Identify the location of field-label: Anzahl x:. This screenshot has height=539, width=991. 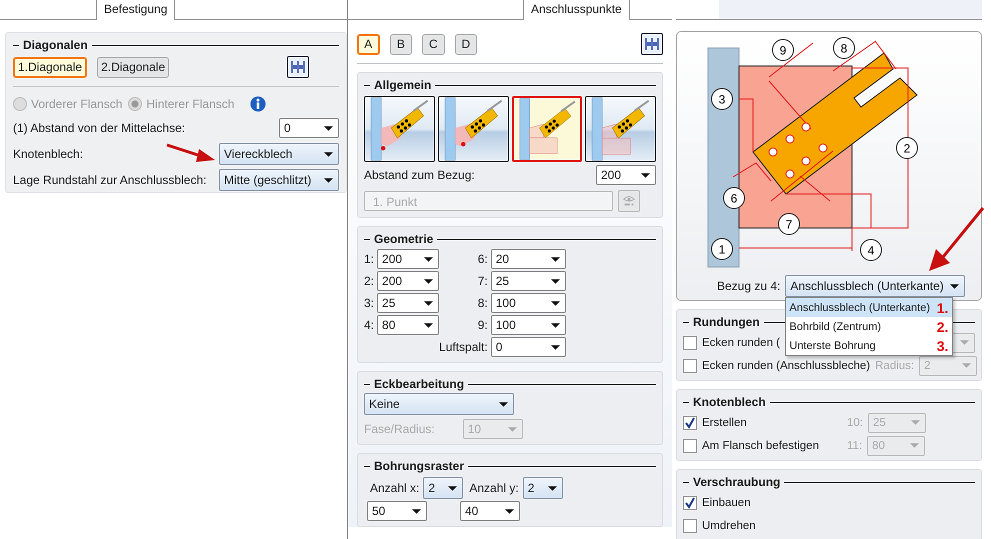
(395, 488).